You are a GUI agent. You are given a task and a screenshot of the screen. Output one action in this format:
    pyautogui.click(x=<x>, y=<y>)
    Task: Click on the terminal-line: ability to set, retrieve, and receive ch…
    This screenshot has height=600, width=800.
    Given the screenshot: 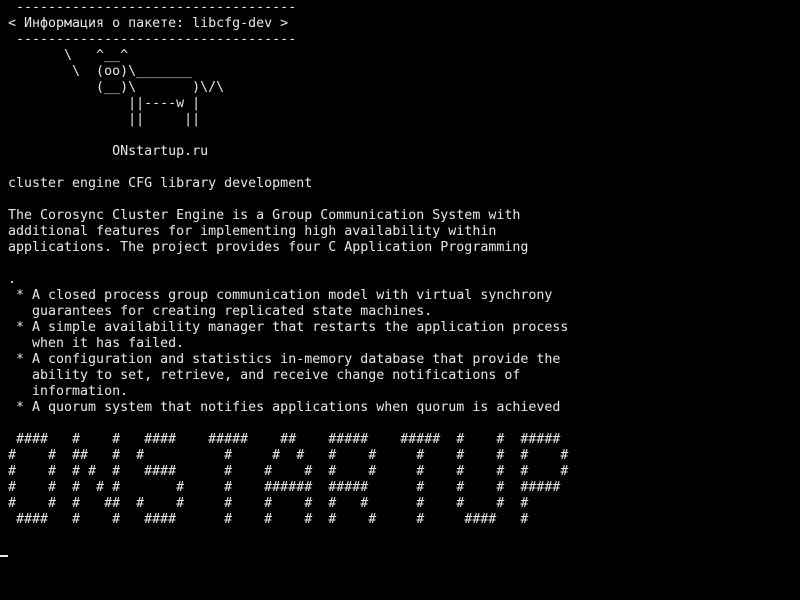 What is the action you would take?
    pyautogui.click(x=264, y=375)
    